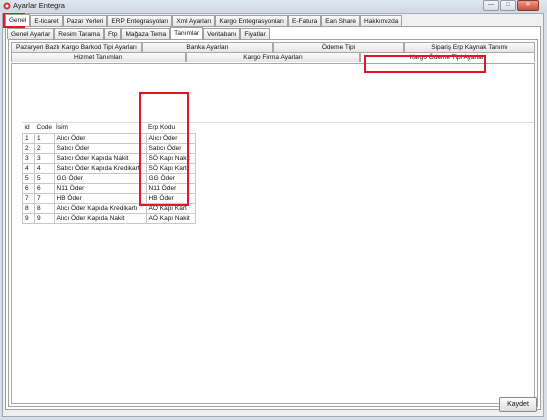 The image size is (547, 420). I want to click on table-row: 6 6 N11 Öder N11 Öder, so click(109, 188).